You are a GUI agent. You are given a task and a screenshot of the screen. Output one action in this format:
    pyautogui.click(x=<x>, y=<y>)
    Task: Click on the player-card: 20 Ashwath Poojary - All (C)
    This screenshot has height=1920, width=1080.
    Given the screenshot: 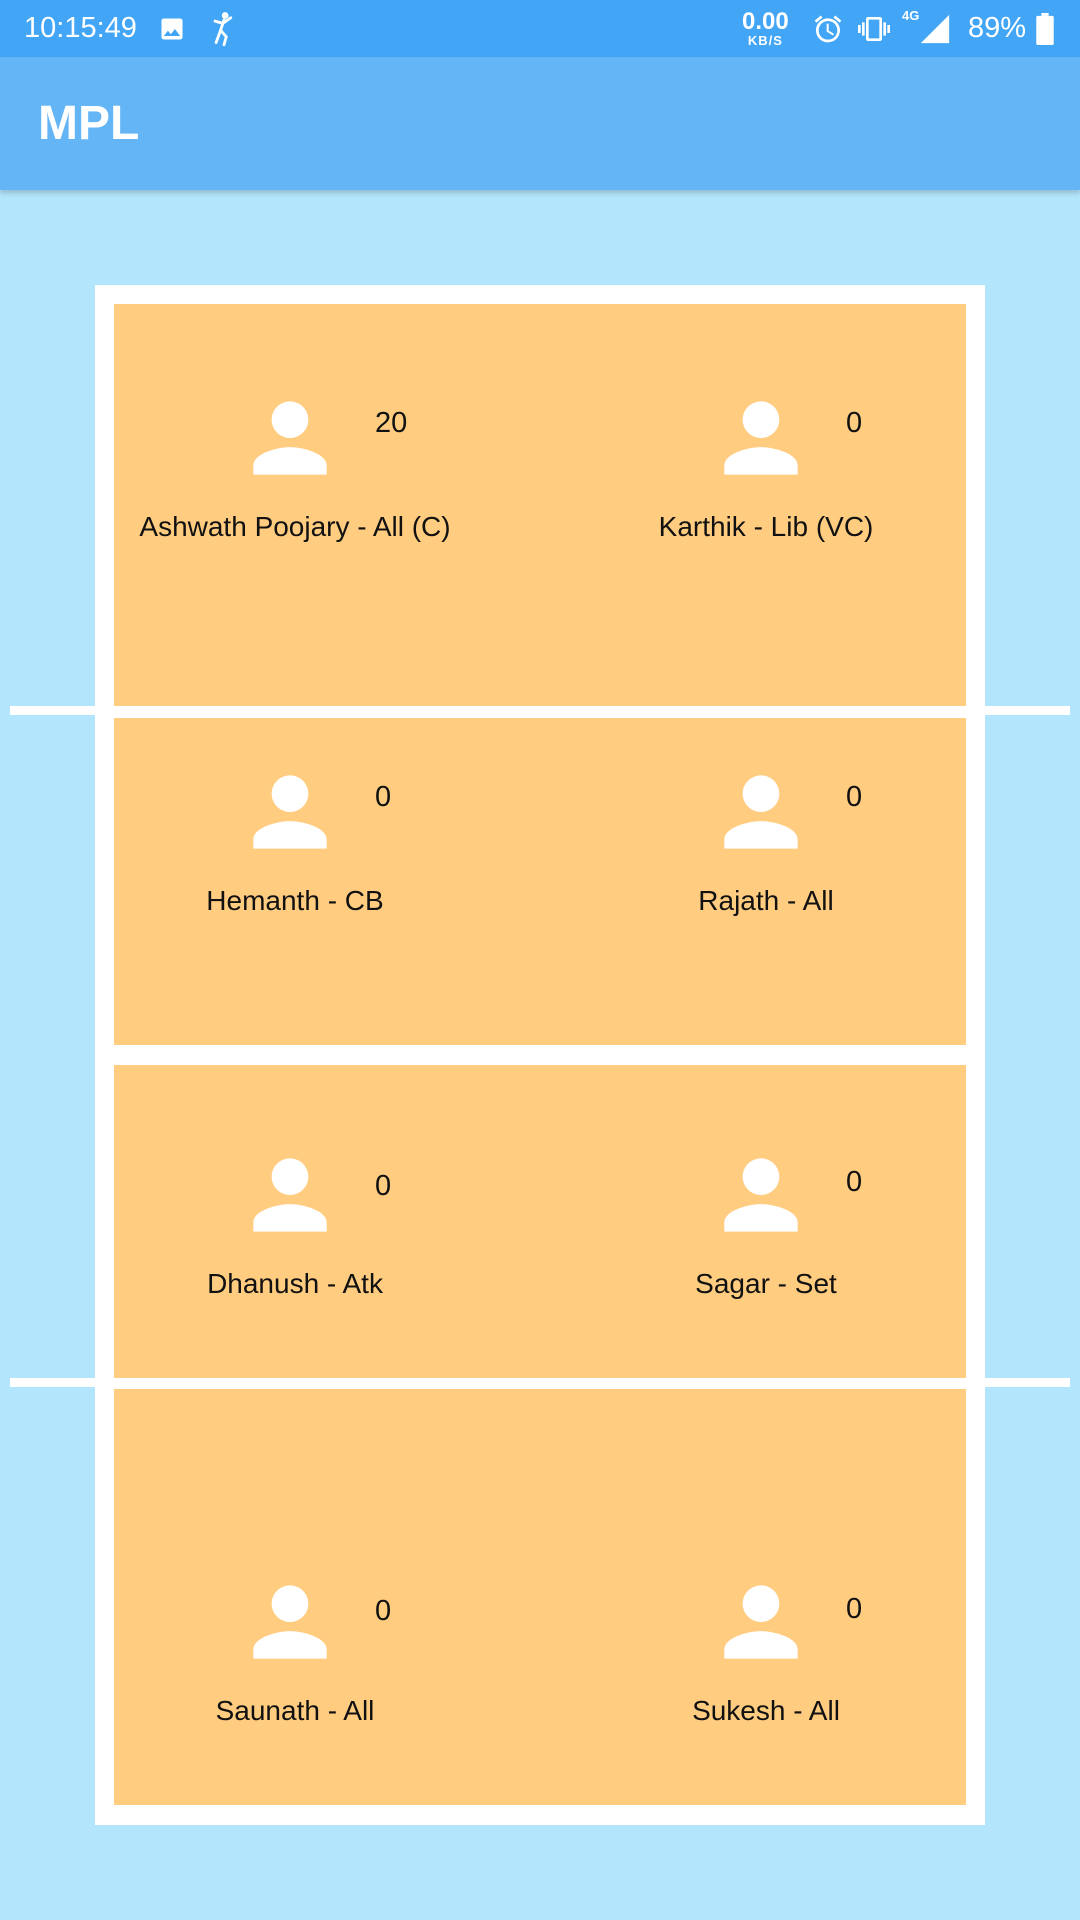 What is the action you would take?
    pyautogui.click(x=295, y=468)
    